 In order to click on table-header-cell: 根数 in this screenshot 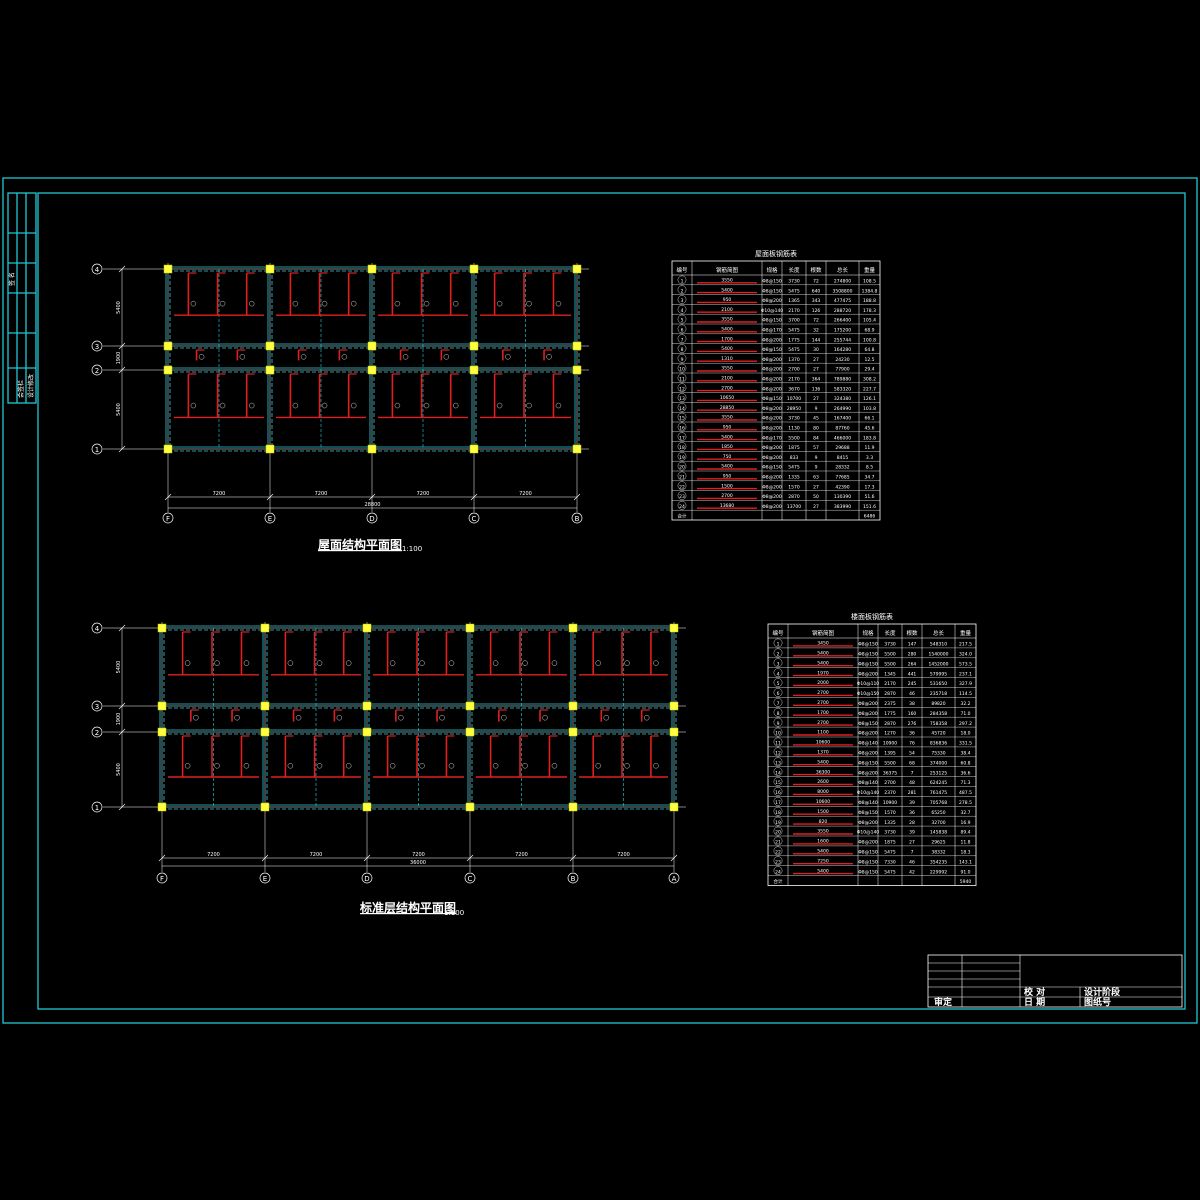, I will do `click(816, 270)`.